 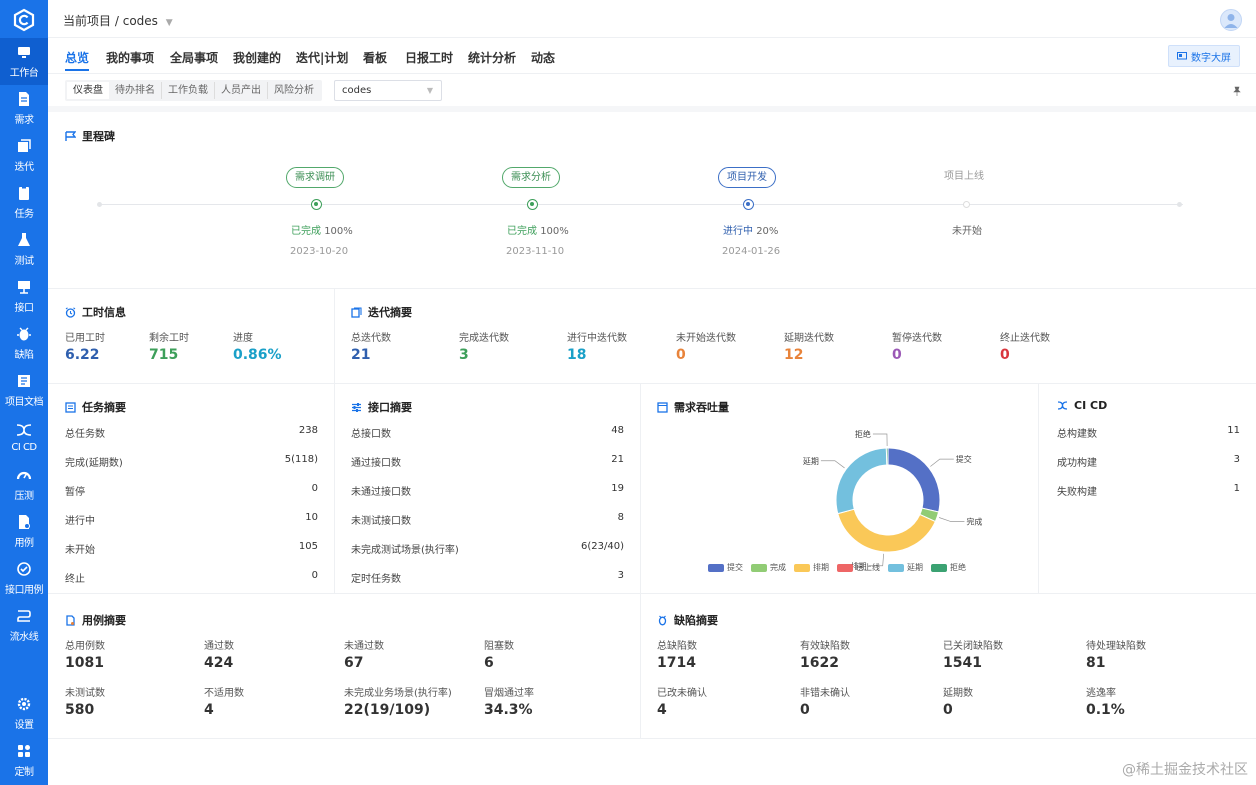 What do you see at coordinates (487, 577) in the screenshot?
I see `summary-row: 定时任务数 3` at bounding box center [487, 577].